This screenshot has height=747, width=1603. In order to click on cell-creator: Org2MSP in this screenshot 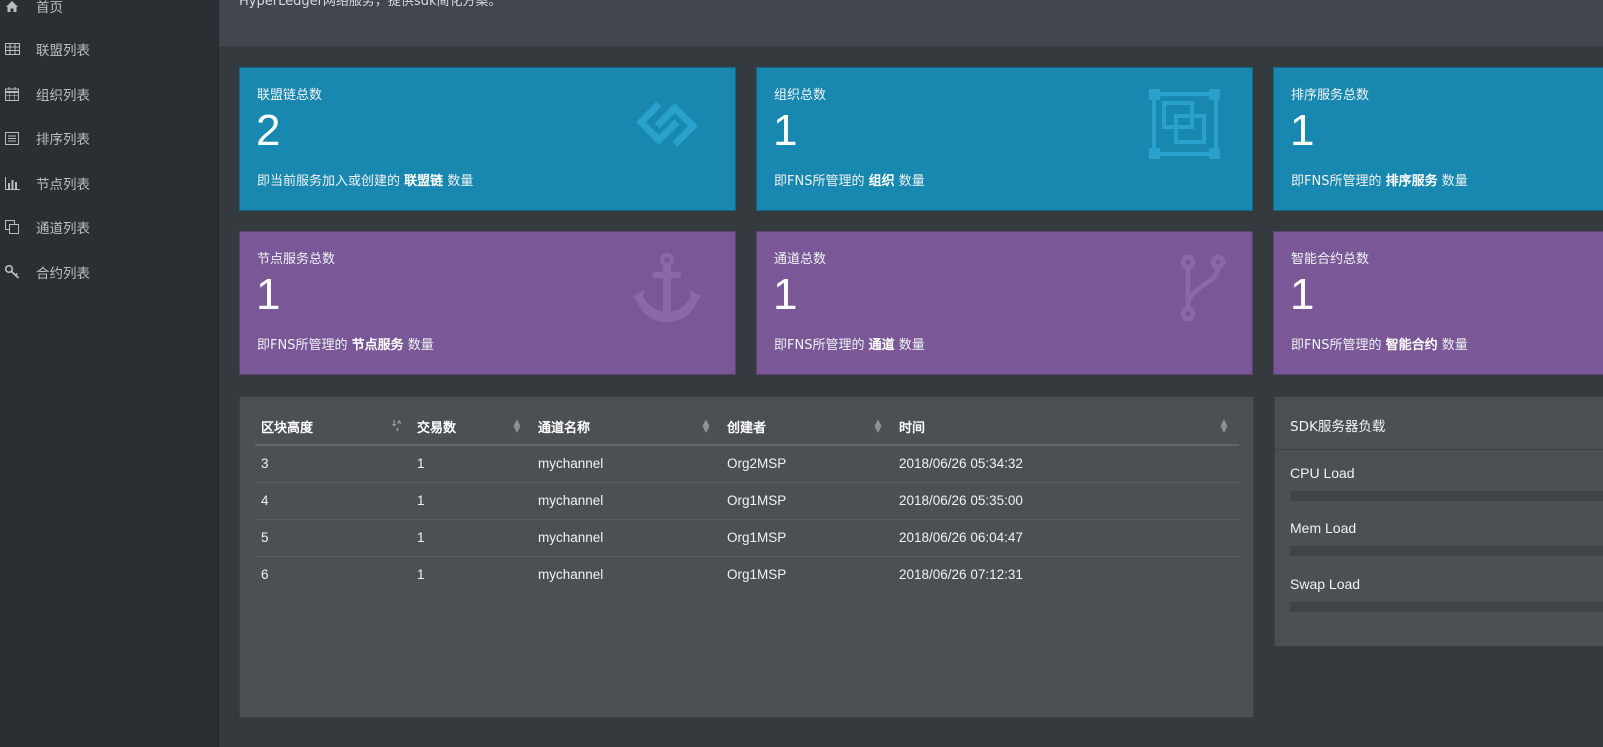, I will do `click(807, 464)`.